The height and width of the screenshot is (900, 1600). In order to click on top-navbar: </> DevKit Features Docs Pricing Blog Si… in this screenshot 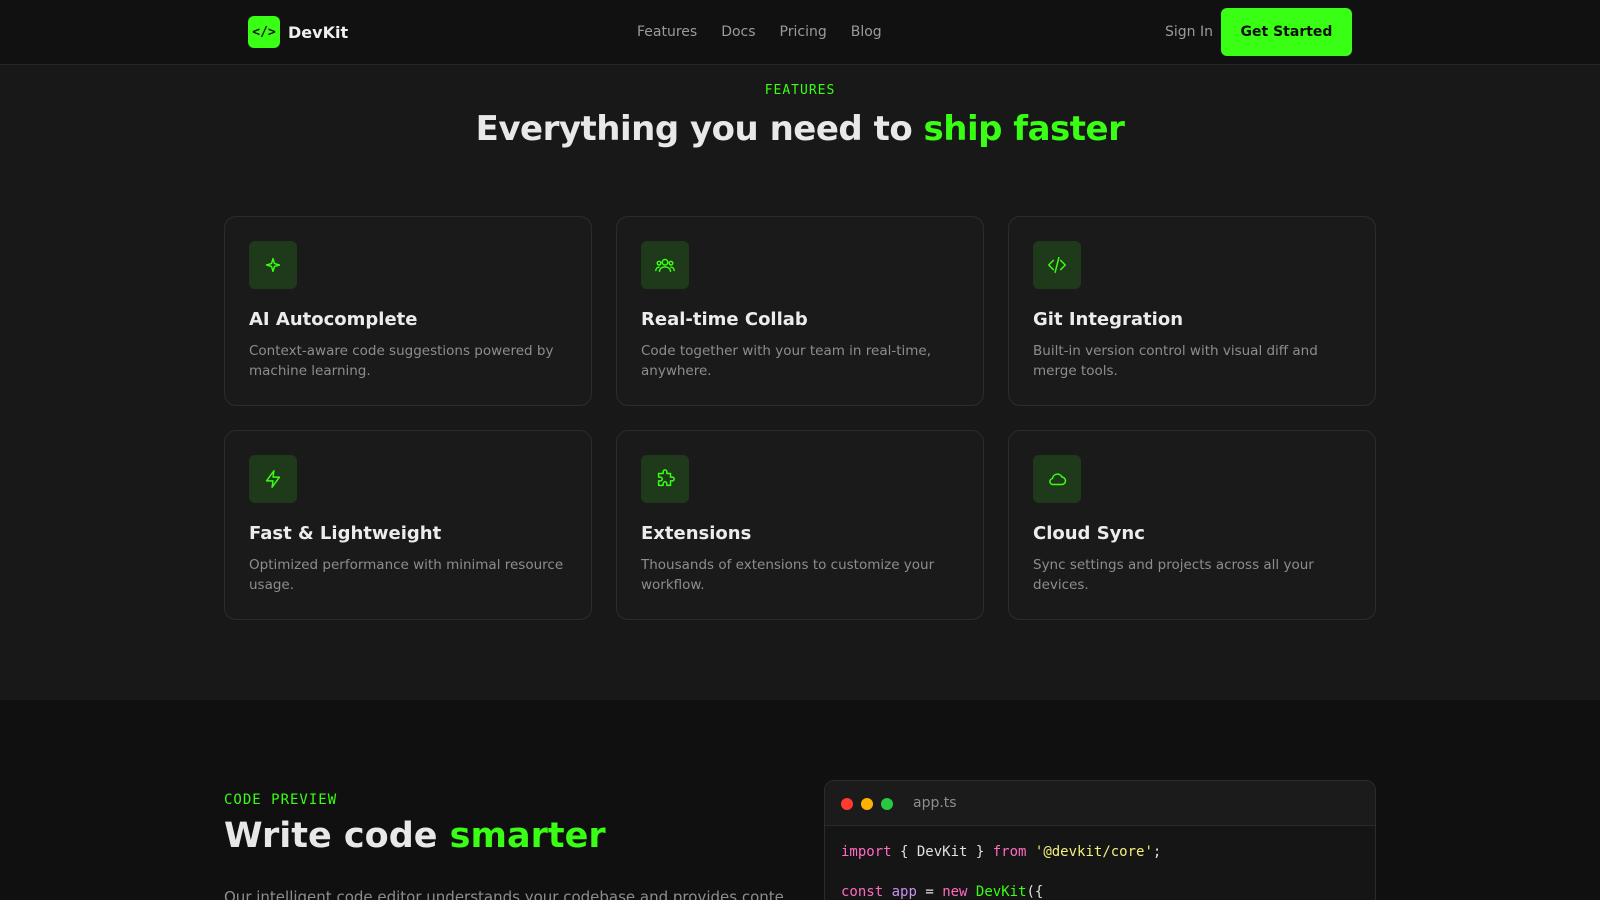, I will do `click(800, 32)`.